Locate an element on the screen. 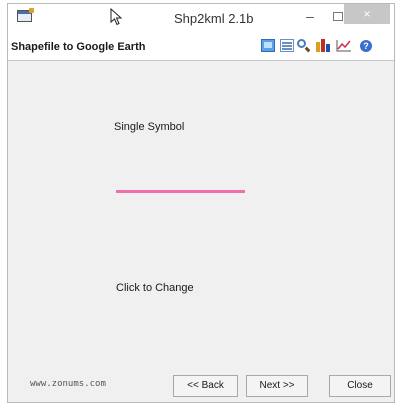  minimize-button: – is located at coordinates (310, 16).